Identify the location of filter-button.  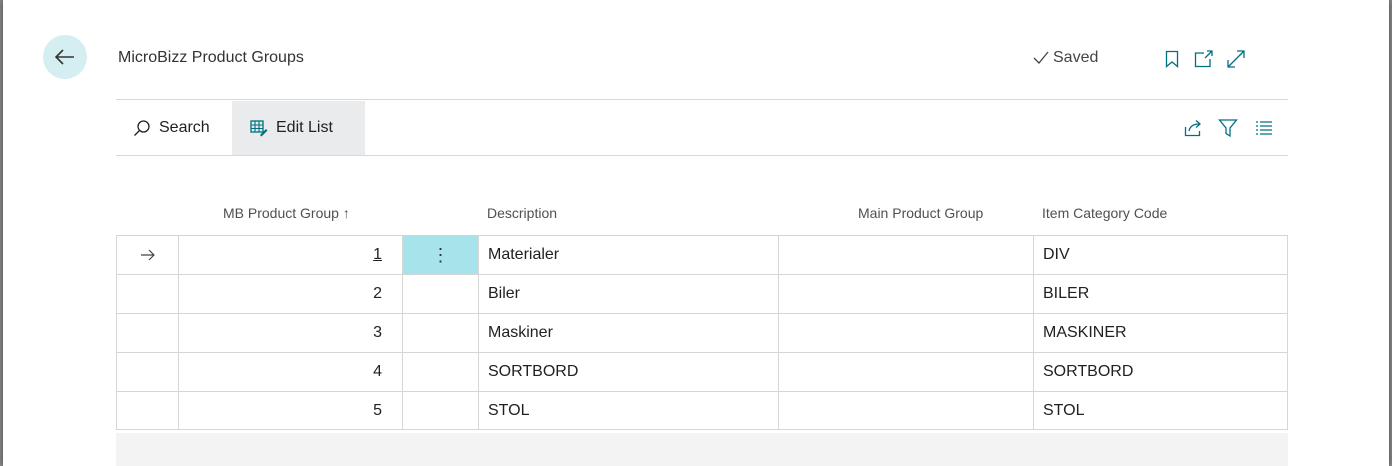
(1228, 128).